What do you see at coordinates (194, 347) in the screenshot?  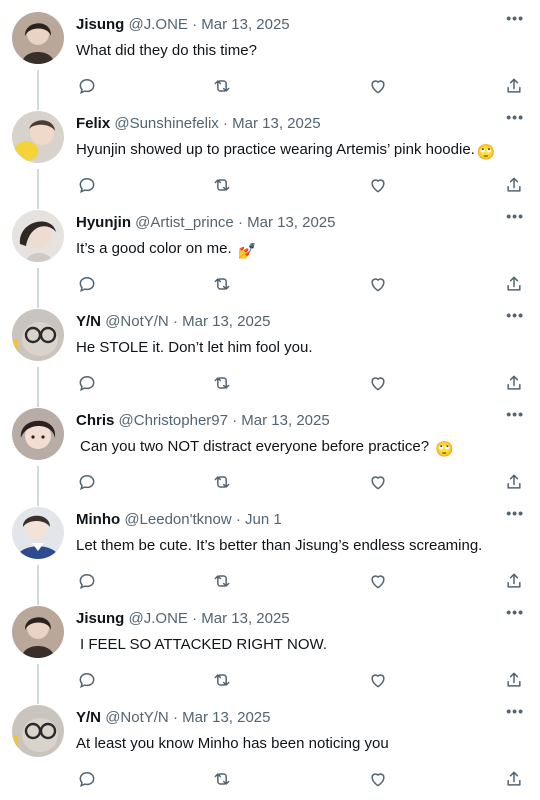 I see `tweet-text-content: He STOLE it. Don’t let him fool you.` at bounding box center [194, 347].